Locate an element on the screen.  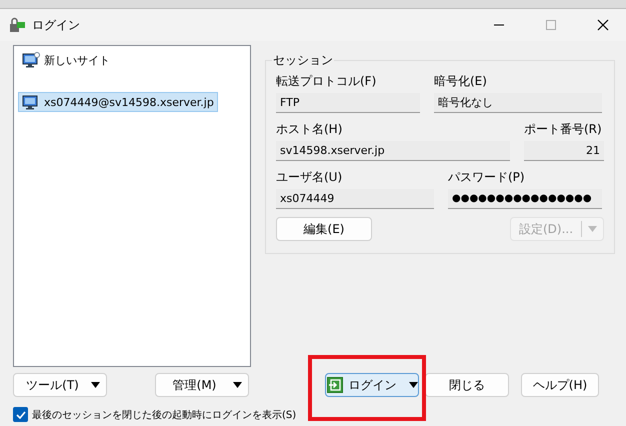
dialog-button: ヘルプ(H) is located at coordinates (560, 385).